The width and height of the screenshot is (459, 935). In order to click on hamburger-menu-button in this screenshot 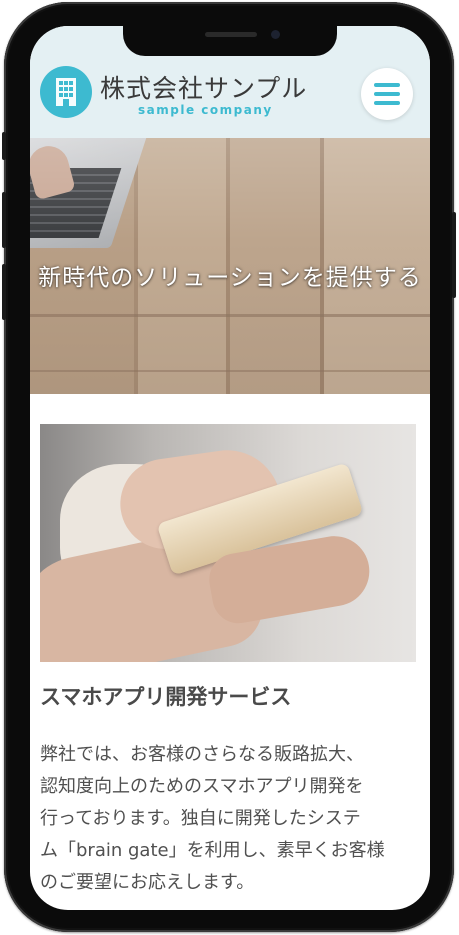, I will do `click(387, 94)`.